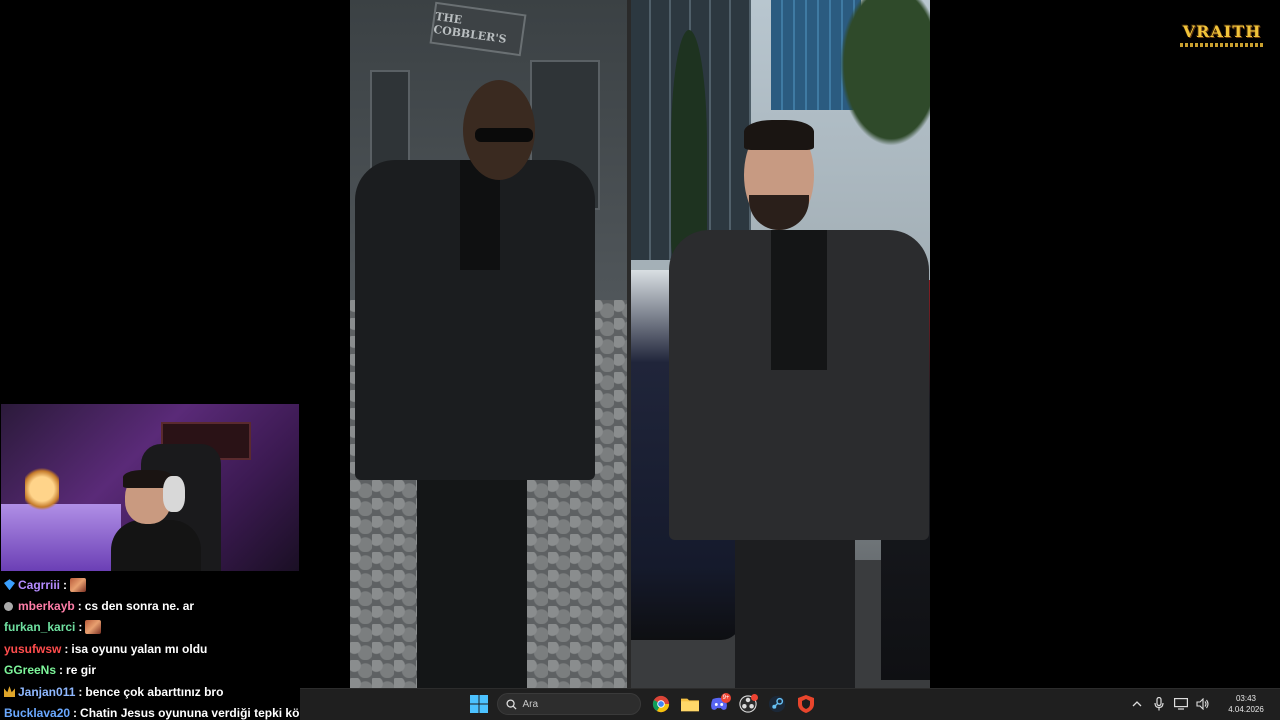  Describe the element at coordinates (8, 606) in the screenshot. I see `gear-icon` at that location.